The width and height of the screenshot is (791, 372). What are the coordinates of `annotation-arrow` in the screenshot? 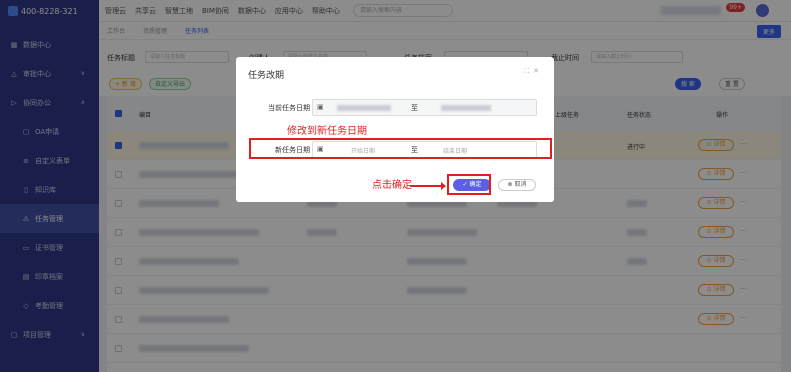 It's located at (428, 186).